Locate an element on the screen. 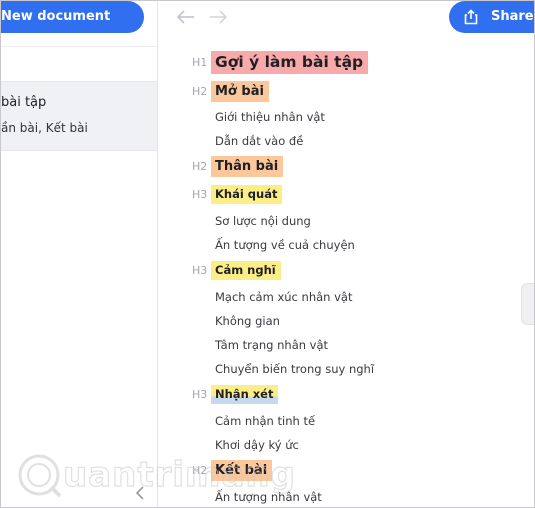 The width and height of the screenshot is (535, 508). outline-item-text: Ấn tượng nhân vật is located at coordinates (268, 496).